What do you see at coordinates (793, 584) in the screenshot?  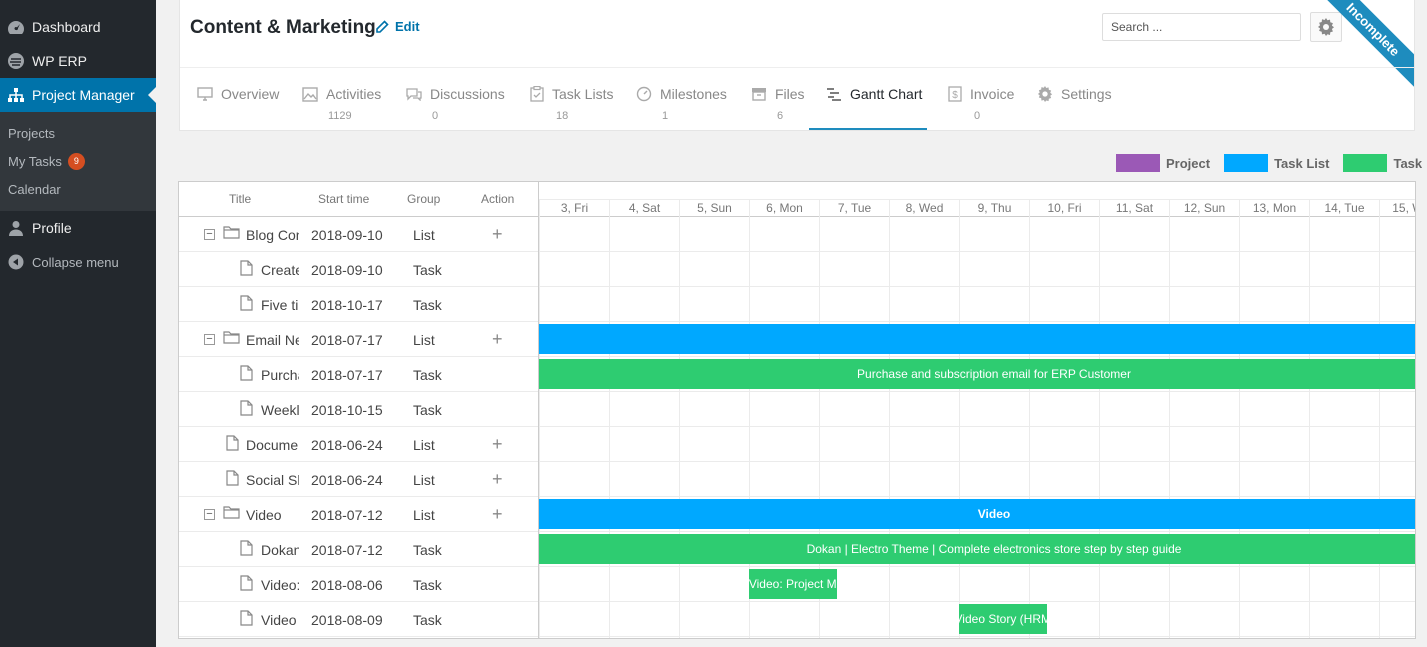 I see `task-bar: Video: Project M` at bounding box center [793, 584].